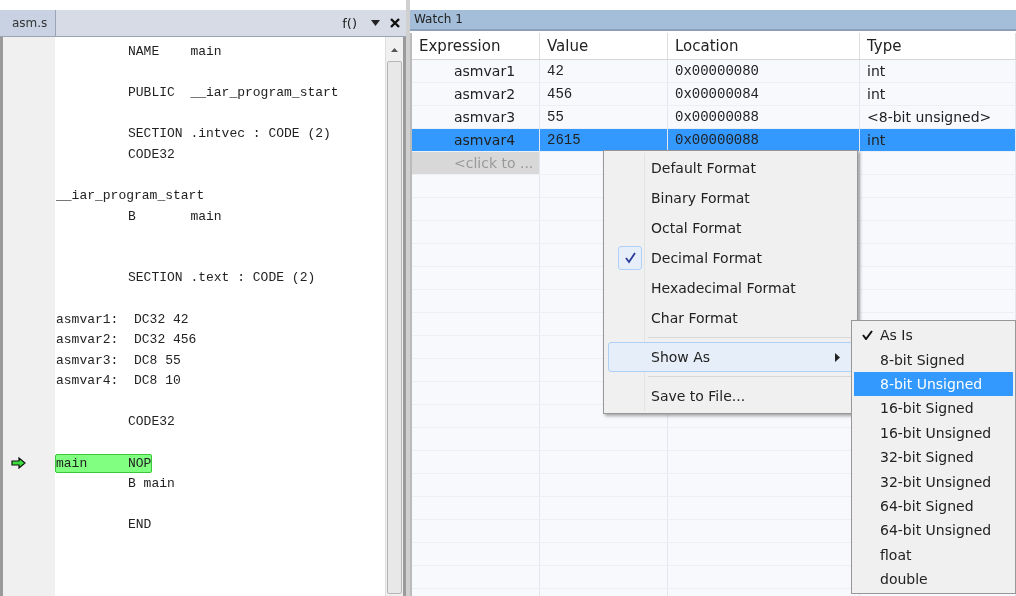 The height and width of the screenshot is (596, 1016). I want to click on vertical-scrollbar, so click(394, 316).